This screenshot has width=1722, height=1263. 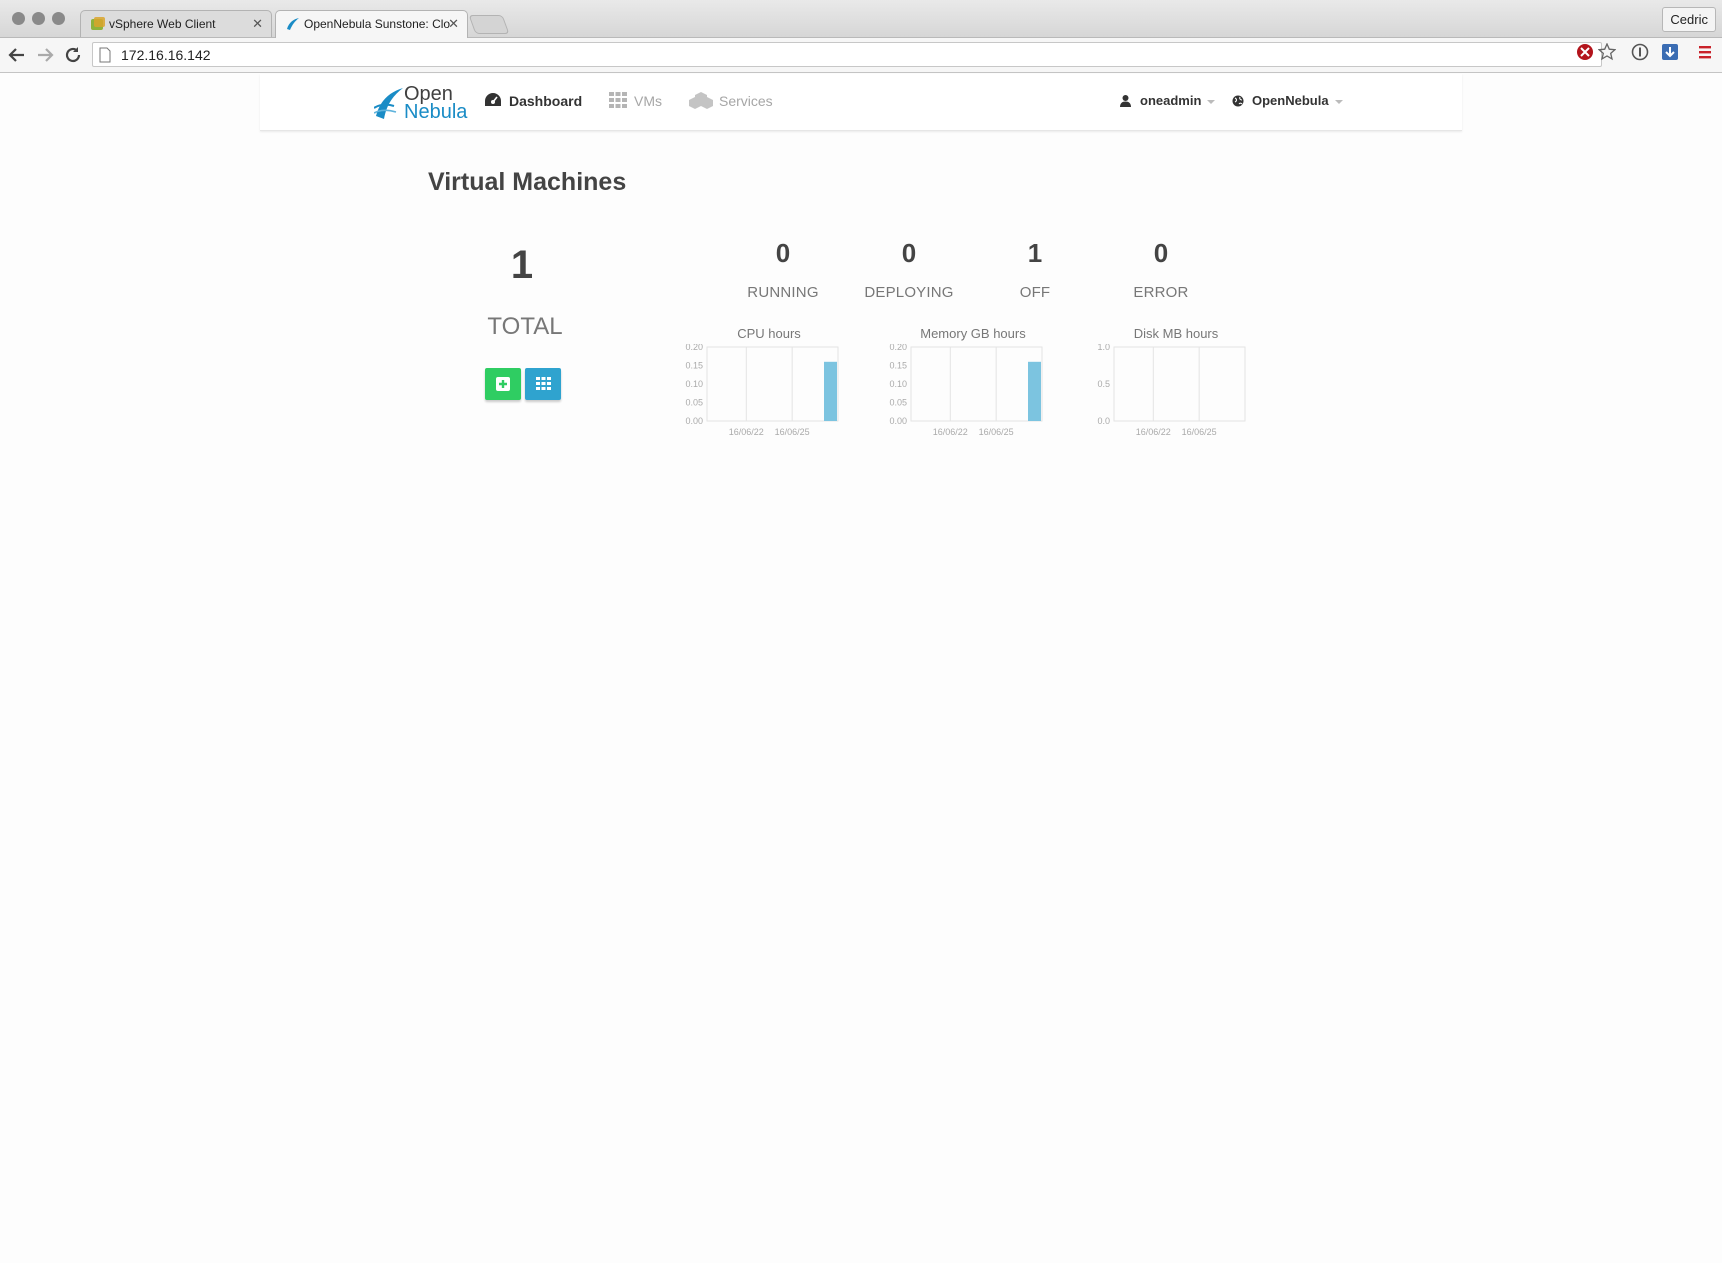 What do you see at coordinates (493, 99) in the screenshot?
I see `dashboard-icon` at bounding box center [493, 99].